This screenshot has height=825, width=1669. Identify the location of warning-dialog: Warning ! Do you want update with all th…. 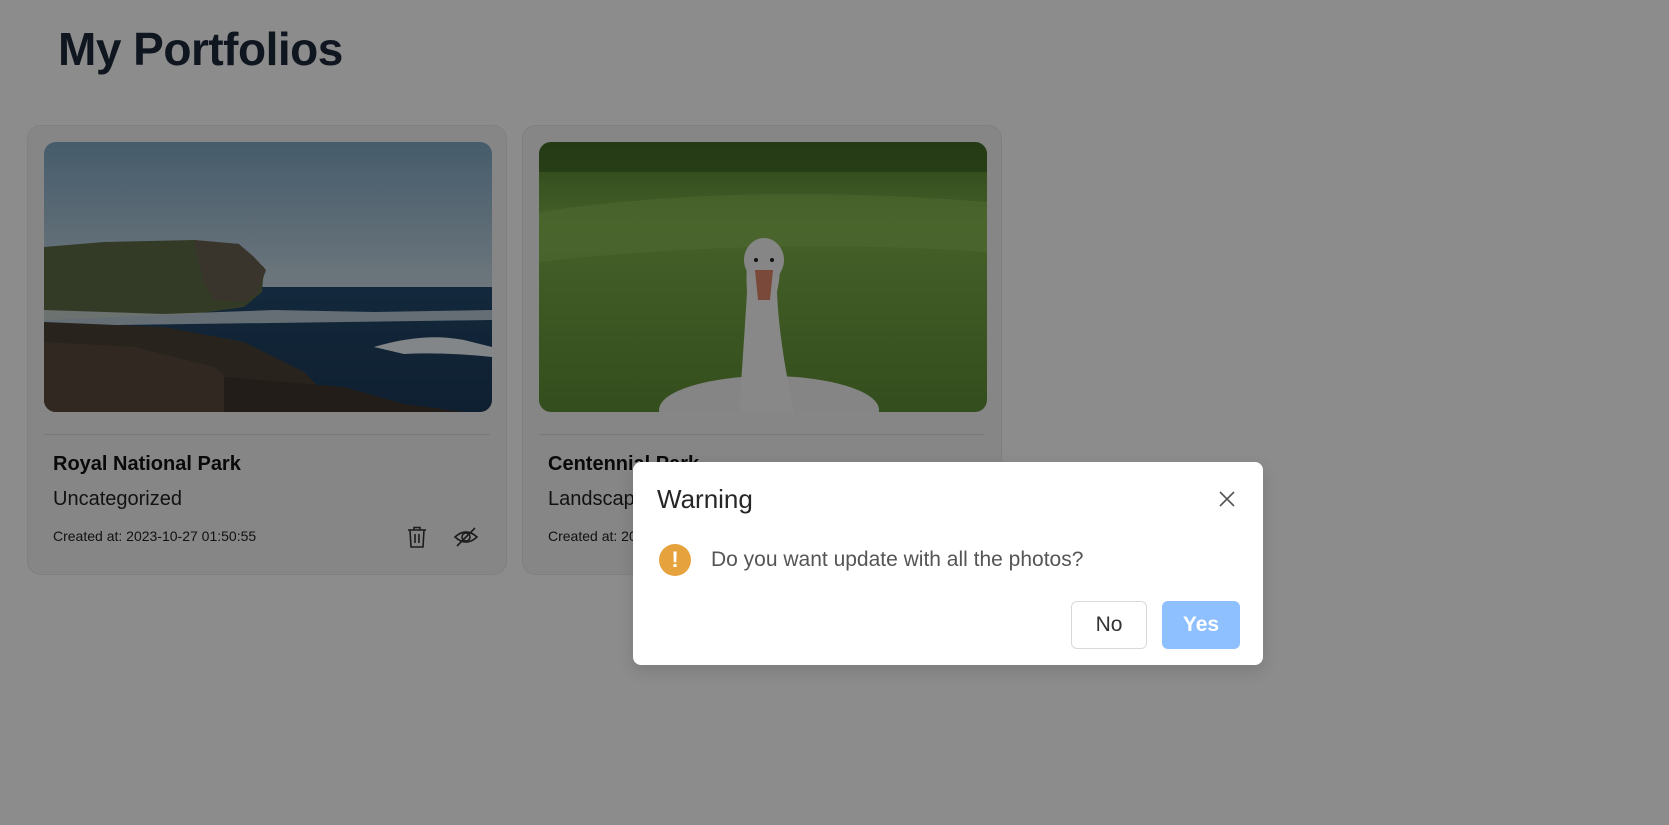
(948, 563).